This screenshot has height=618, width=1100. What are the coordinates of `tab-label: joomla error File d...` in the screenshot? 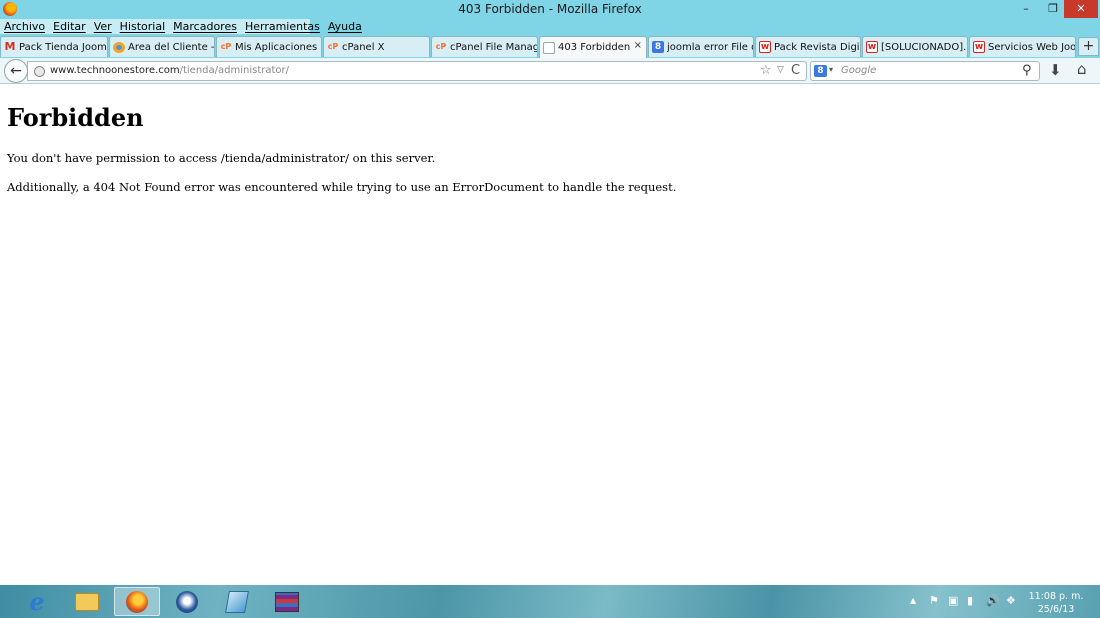 It's located at (710, 47).